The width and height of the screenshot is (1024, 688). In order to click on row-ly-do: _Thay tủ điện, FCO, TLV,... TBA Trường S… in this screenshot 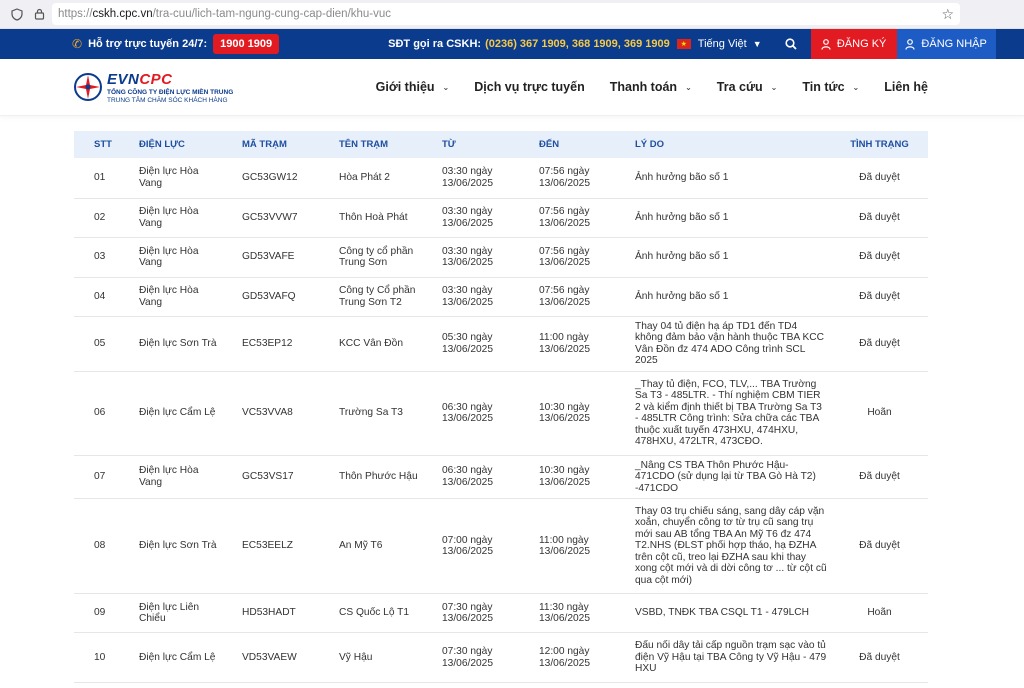, I will do `click(733, 413)`.